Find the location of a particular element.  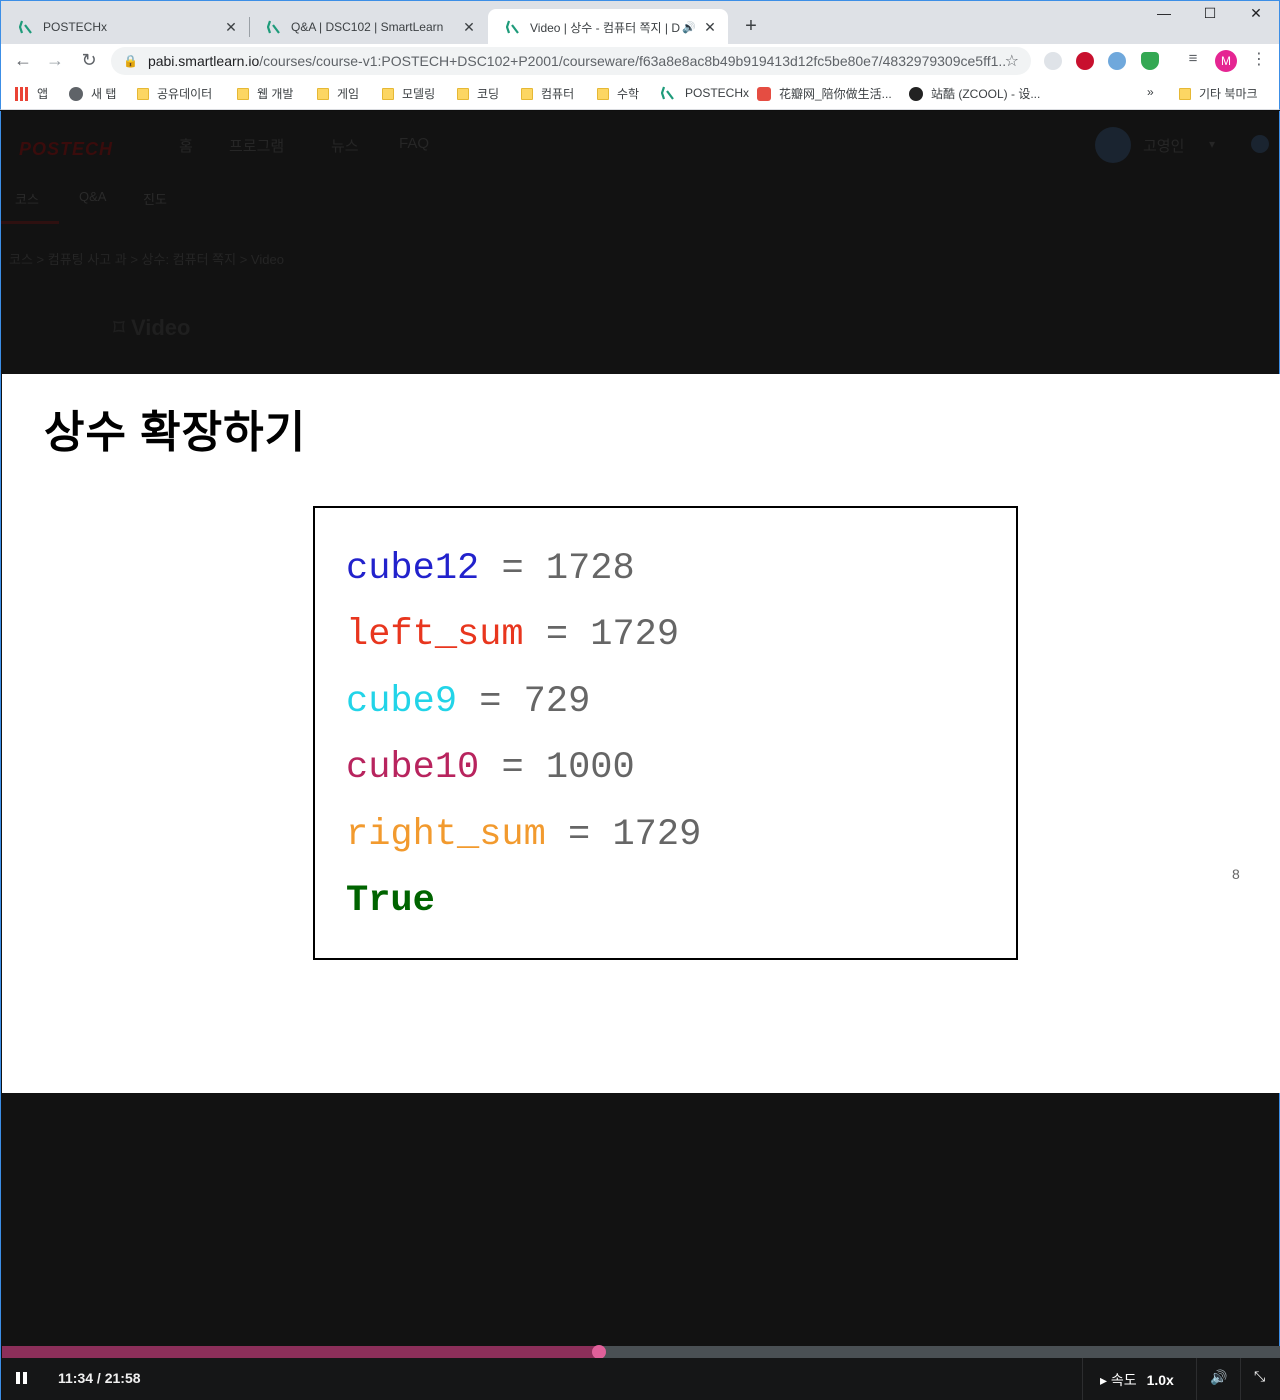

menu-kebab-icon: ⋮ is located at coordinates (1259, 59).